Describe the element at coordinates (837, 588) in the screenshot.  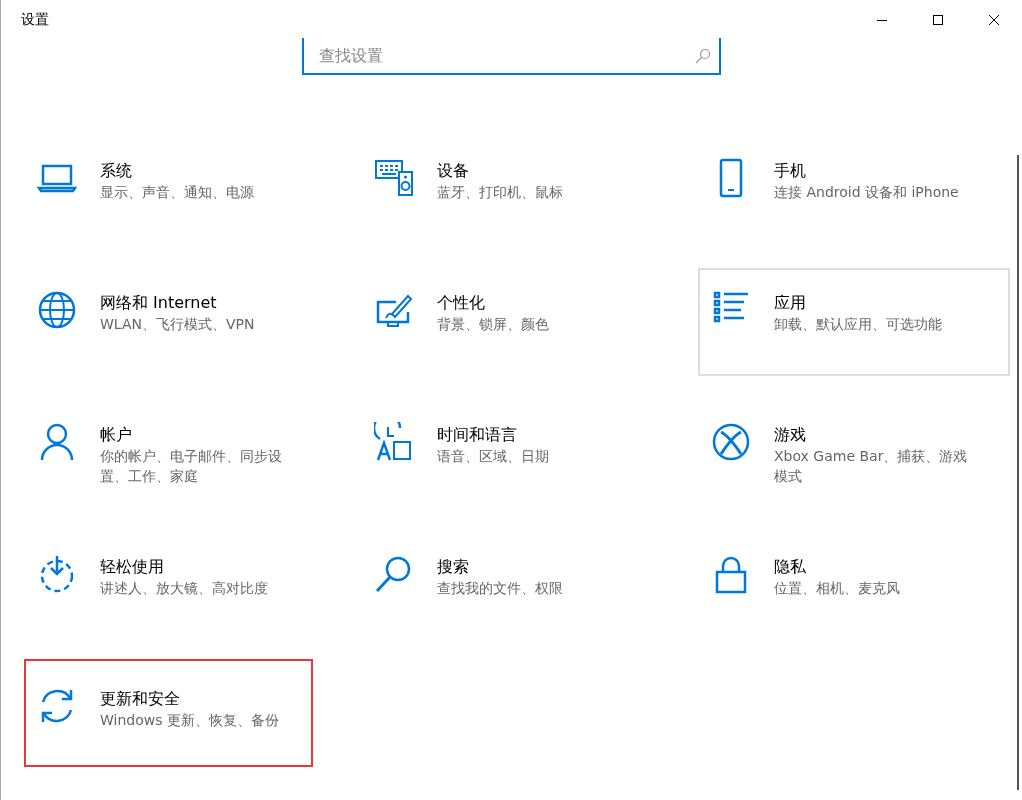
I see `tile-description: 位置、相机、麦克风` at that location.